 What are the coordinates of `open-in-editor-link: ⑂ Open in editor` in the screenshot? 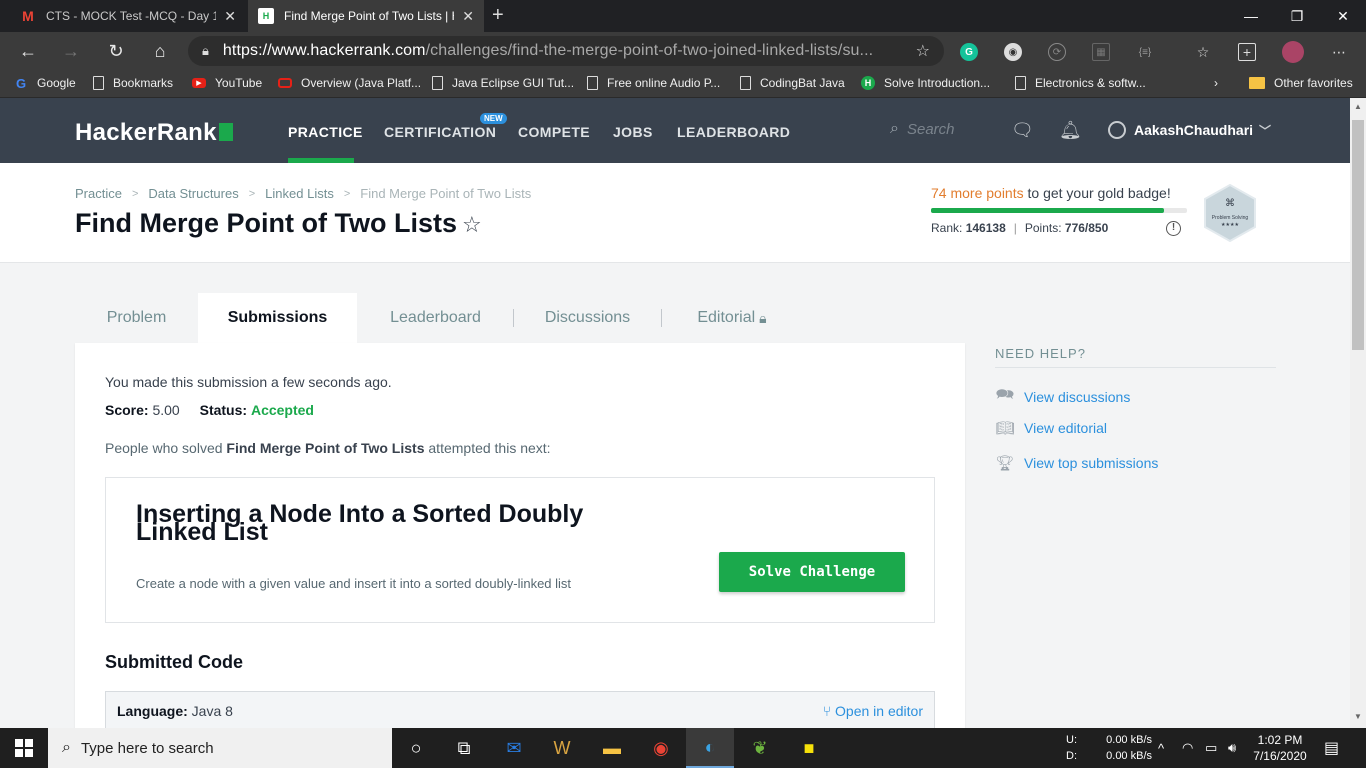 It's located at (873, 711).